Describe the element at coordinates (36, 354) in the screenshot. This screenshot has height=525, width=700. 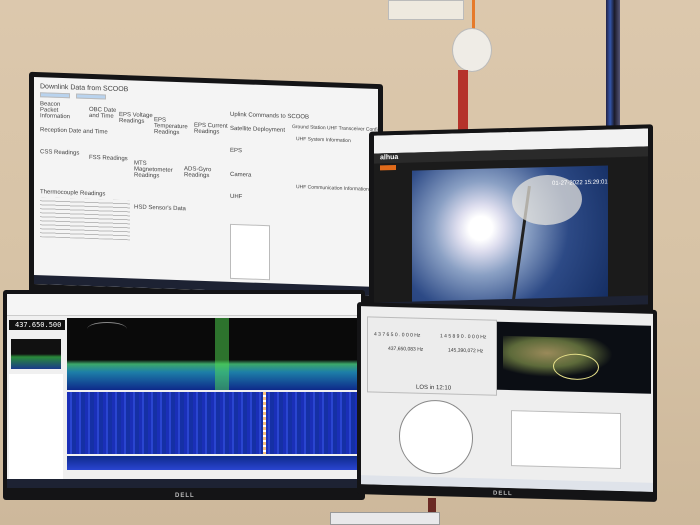
I see `mini-spectrum` at that location.